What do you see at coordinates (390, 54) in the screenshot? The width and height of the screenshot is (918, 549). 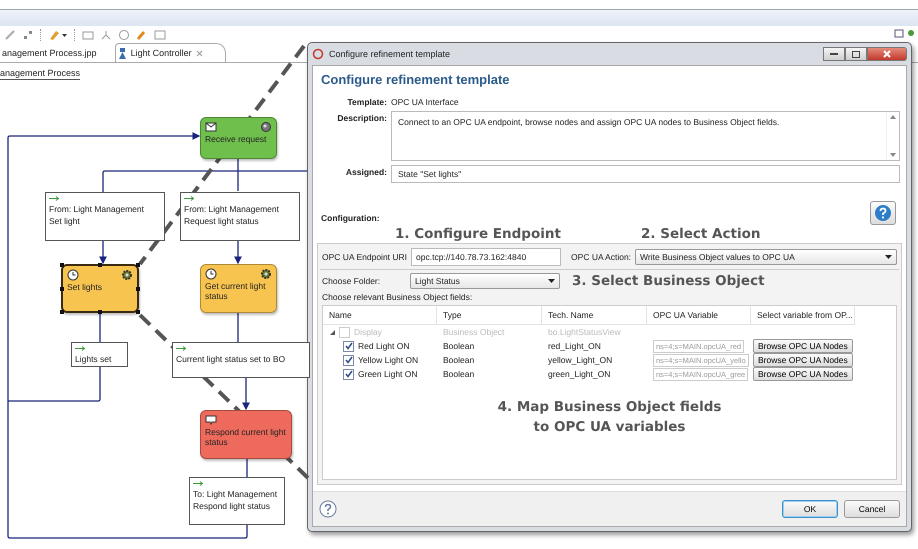 I see `window-title: Configure refinement template` at bounding box center [390, 54].